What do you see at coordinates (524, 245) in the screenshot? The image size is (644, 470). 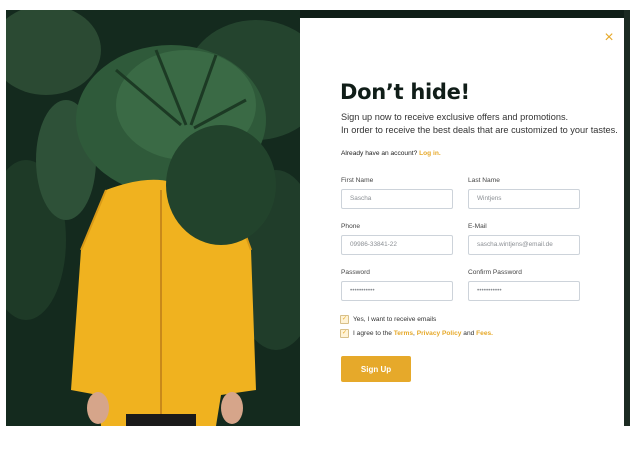 I see `email-input: sascha.wintjens@email.de` at bounding box center [524, 245].